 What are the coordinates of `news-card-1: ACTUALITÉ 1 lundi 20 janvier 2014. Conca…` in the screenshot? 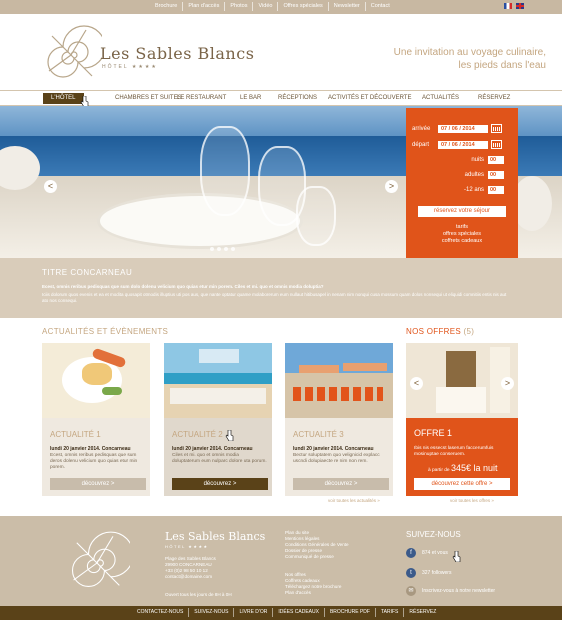 It's located at (96, 457).